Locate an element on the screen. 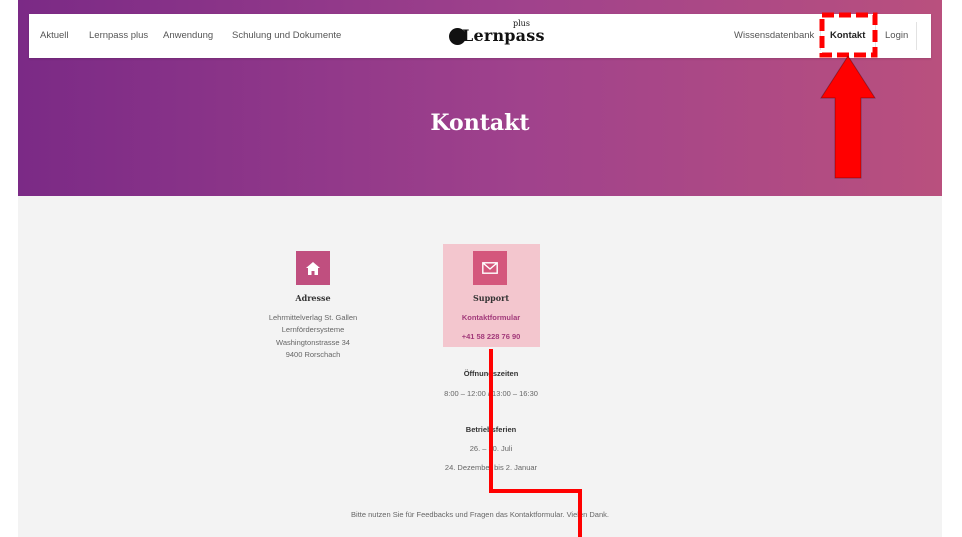  annotation-path-line is located at coordinates (535, 443).